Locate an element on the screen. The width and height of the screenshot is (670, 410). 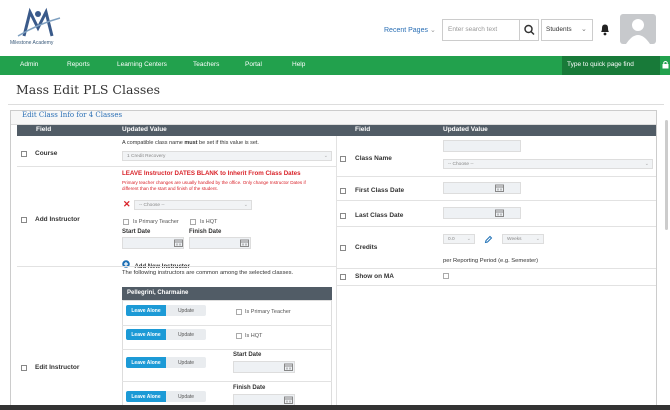
class-name-label: Class Name is located at coordinates (373, 158).